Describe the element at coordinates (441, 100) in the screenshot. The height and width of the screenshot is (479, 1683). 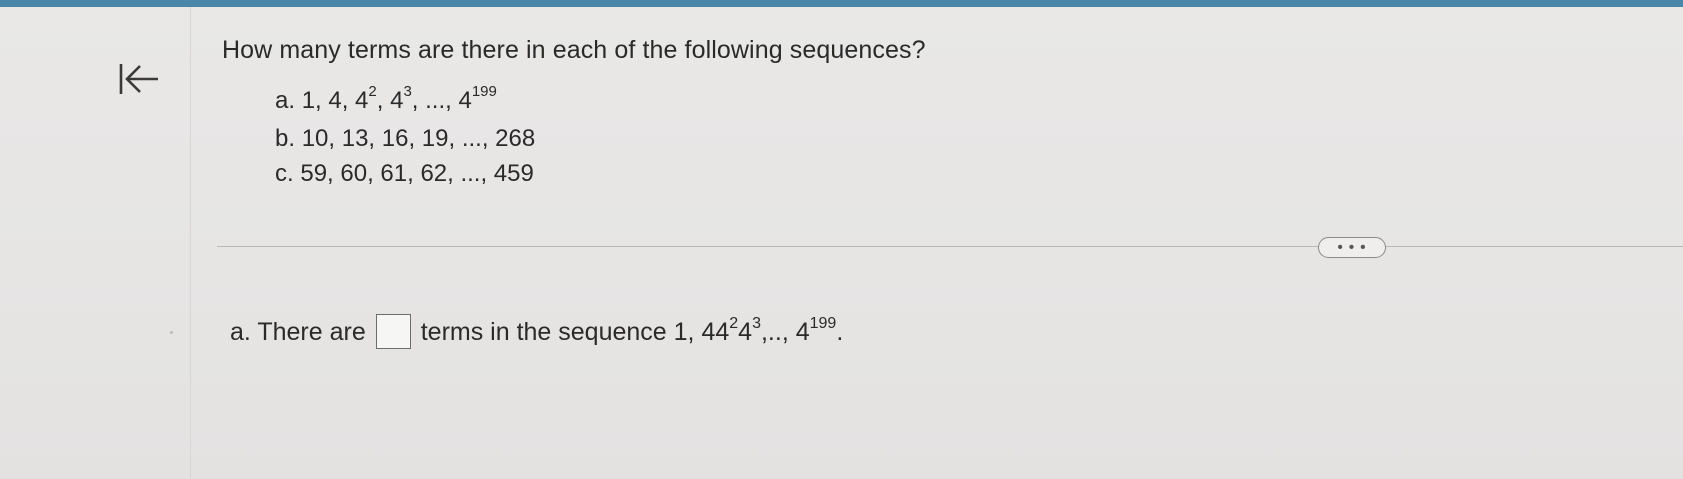
I see `sequence-text: , ..., 4` at that location.